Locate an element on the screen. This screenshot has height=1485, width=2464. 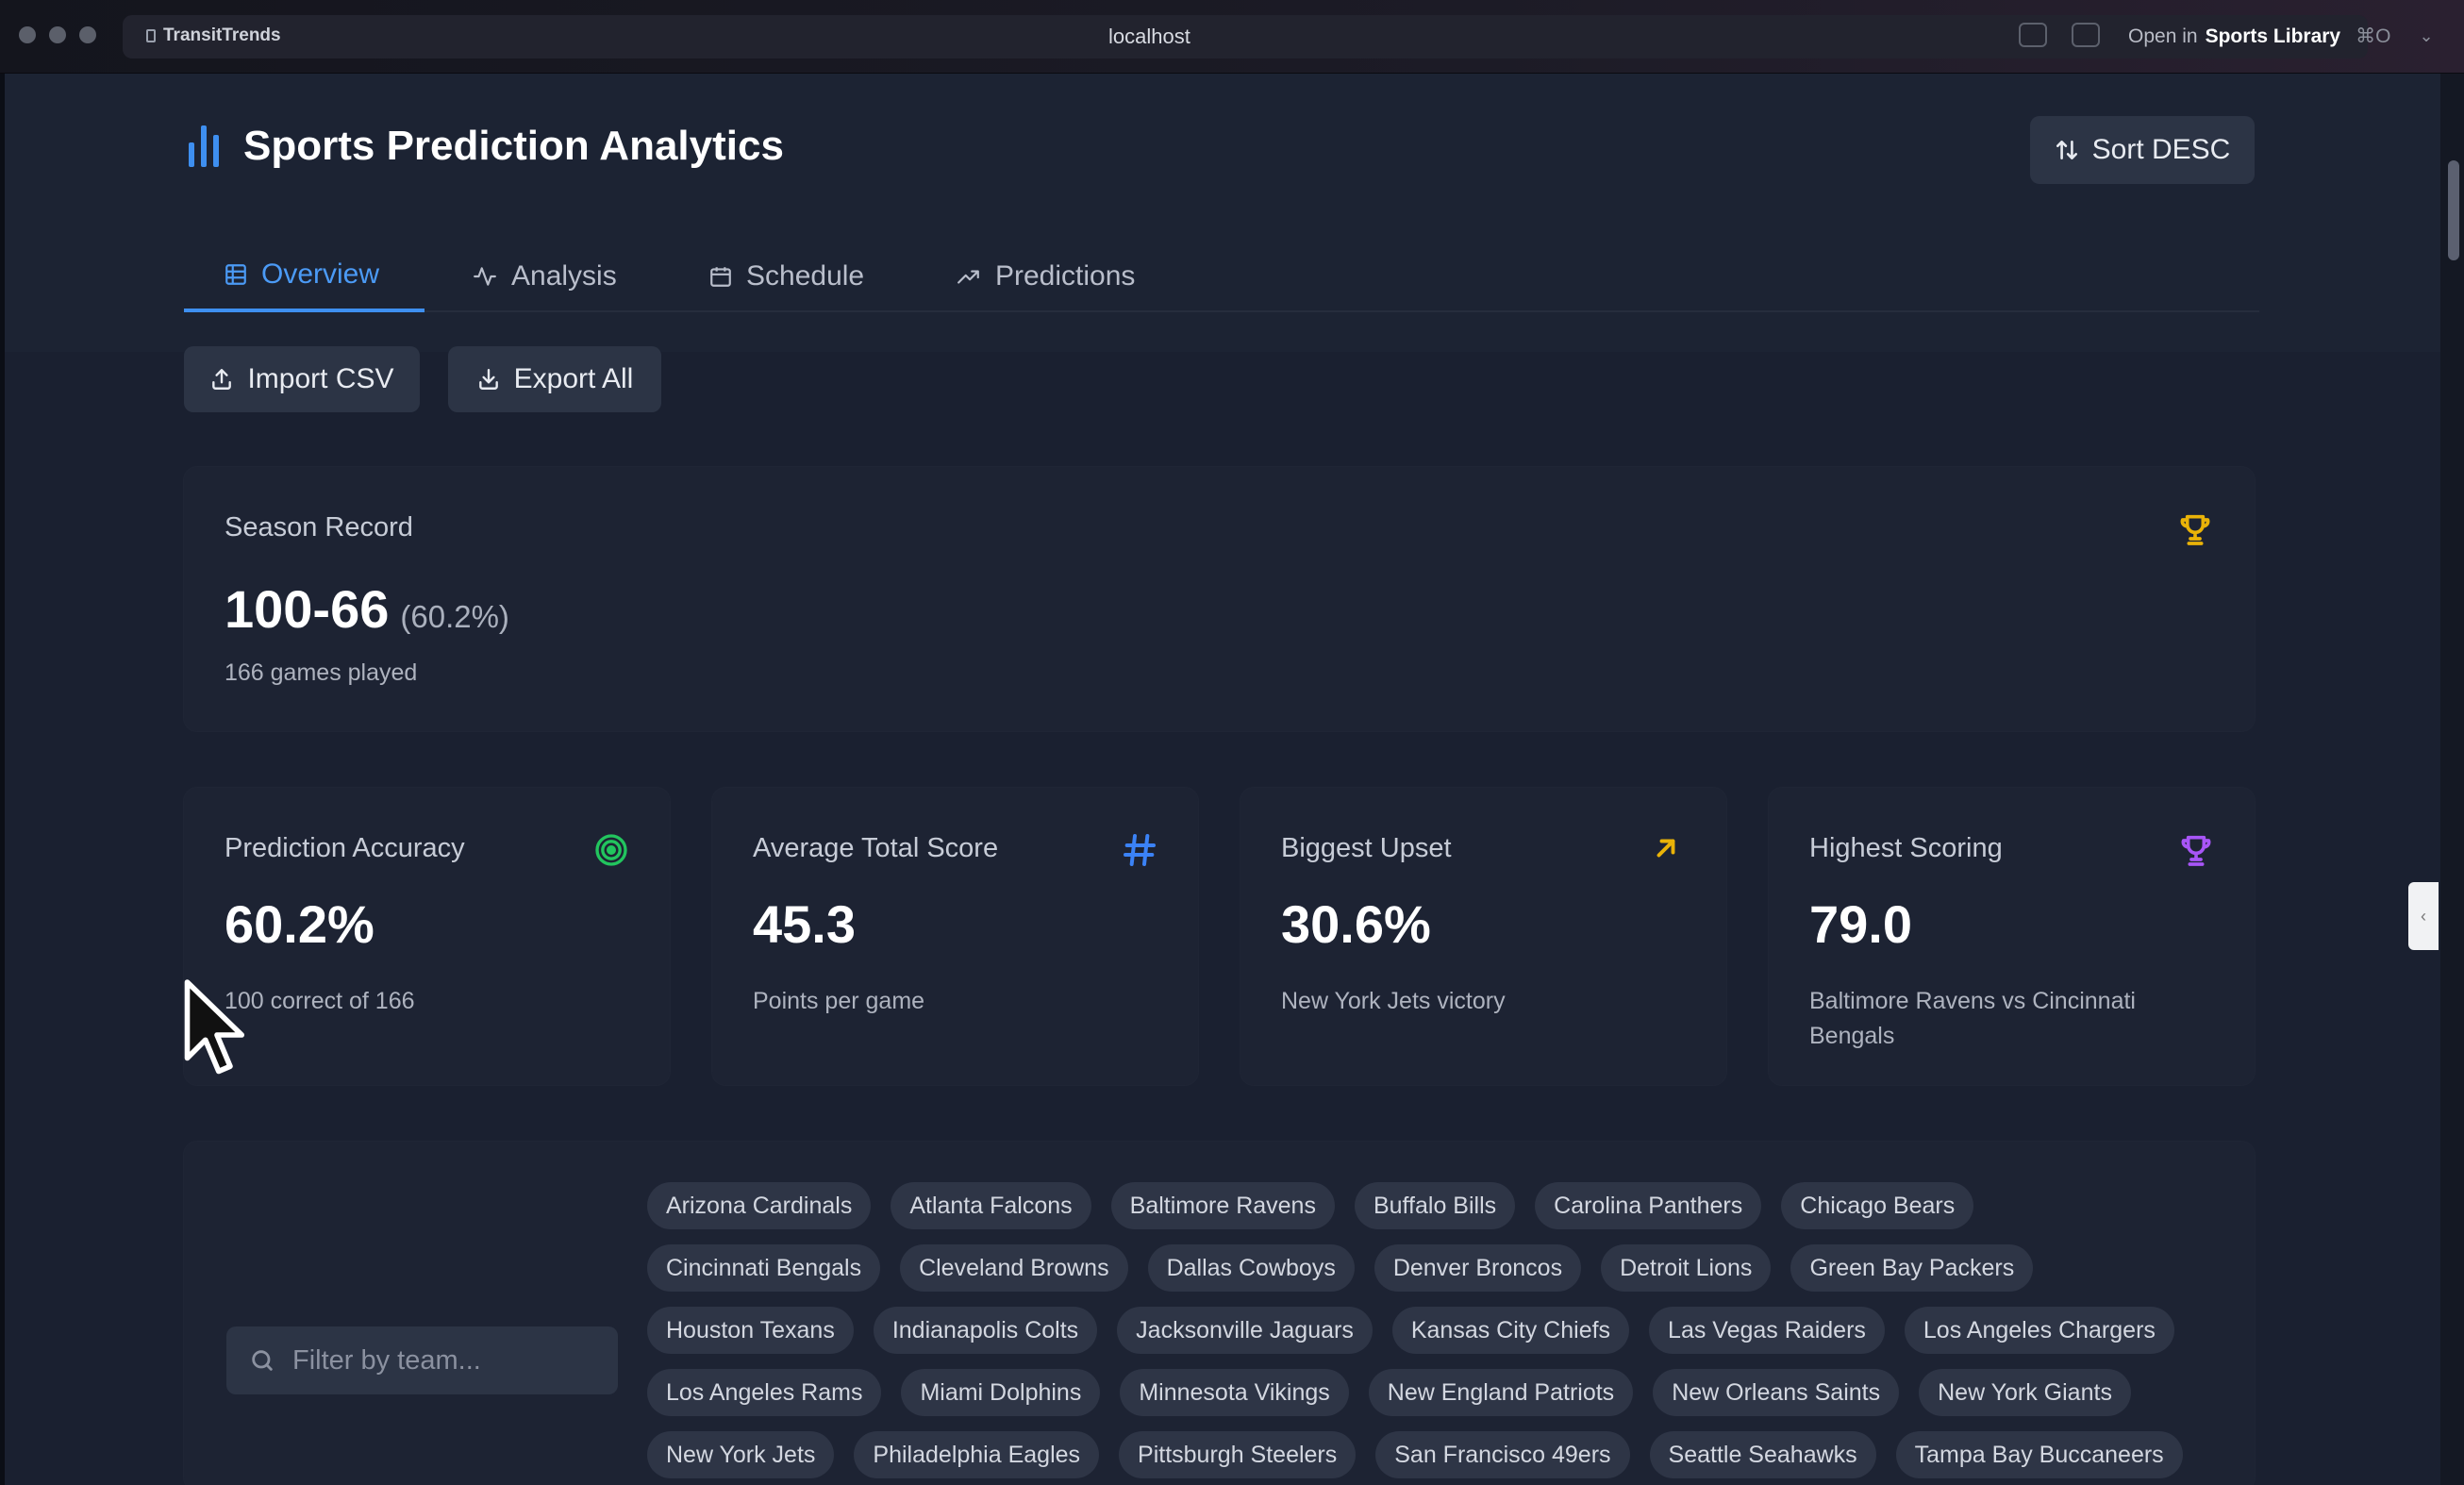
minimize-window-button is located at coordinates (58, 34).